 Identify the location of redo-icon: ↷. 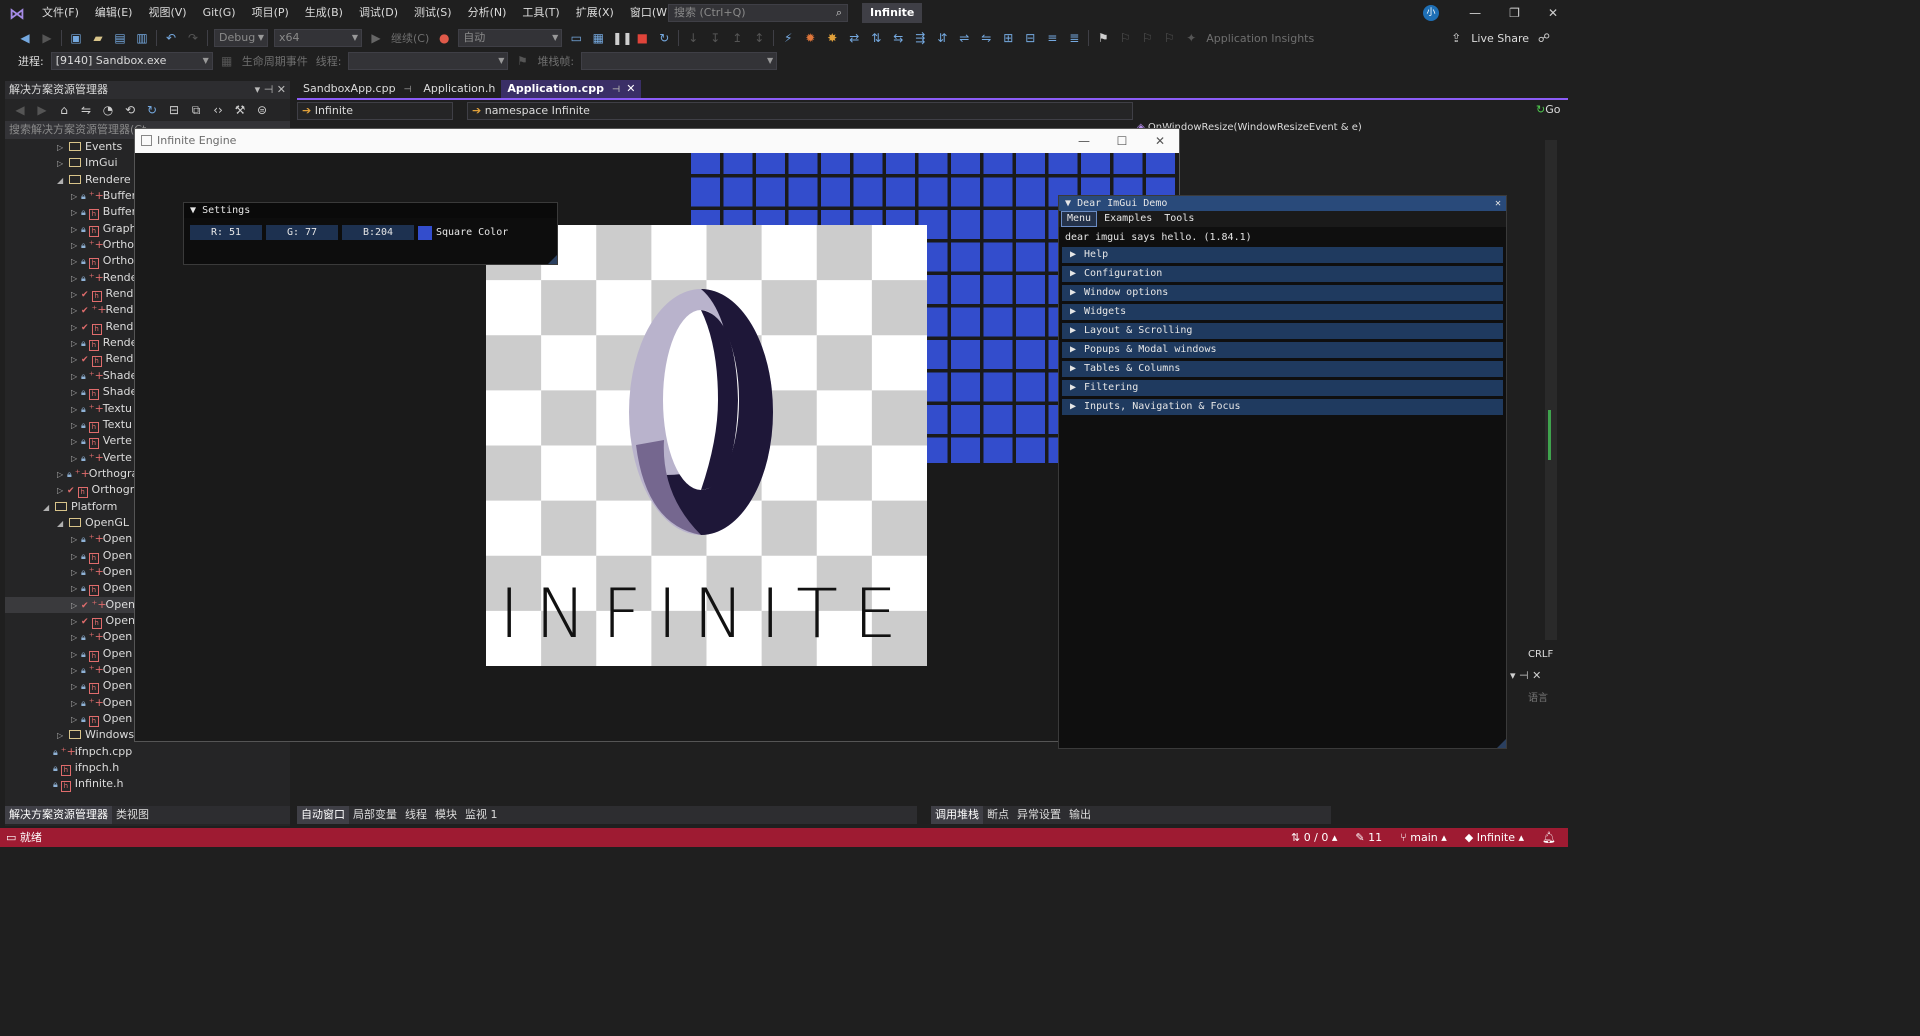
(193, 38).